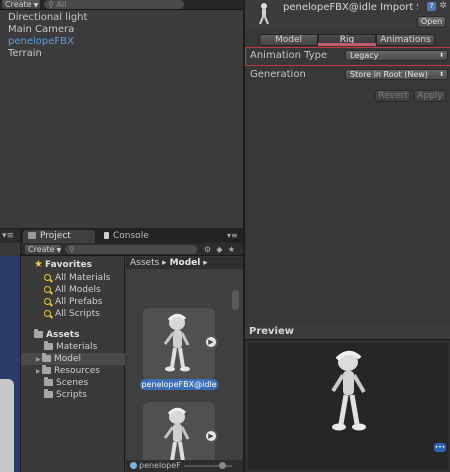 The height and width of the screenshot is (472, 450). What do you see at coordinates (289, 55) in the screenshot?
I see `animation-type-label: Animation Type` at bounding box center [289, 55].